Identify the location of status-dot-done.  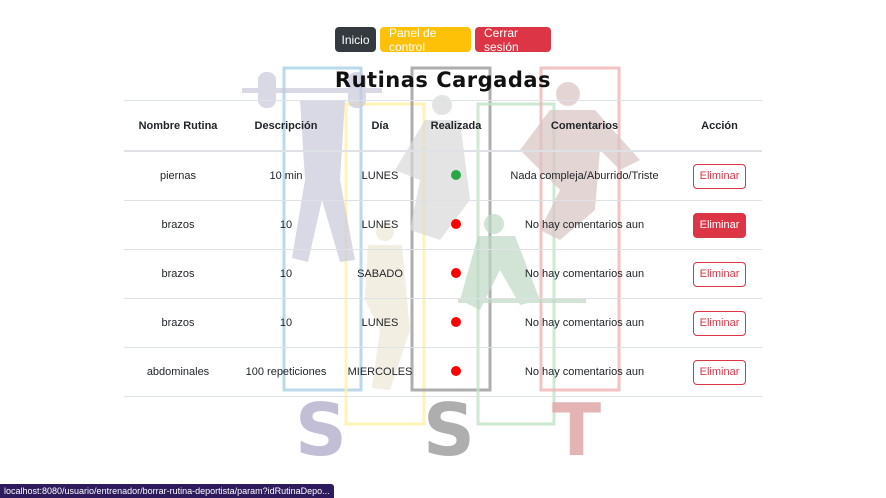
(456, 174).